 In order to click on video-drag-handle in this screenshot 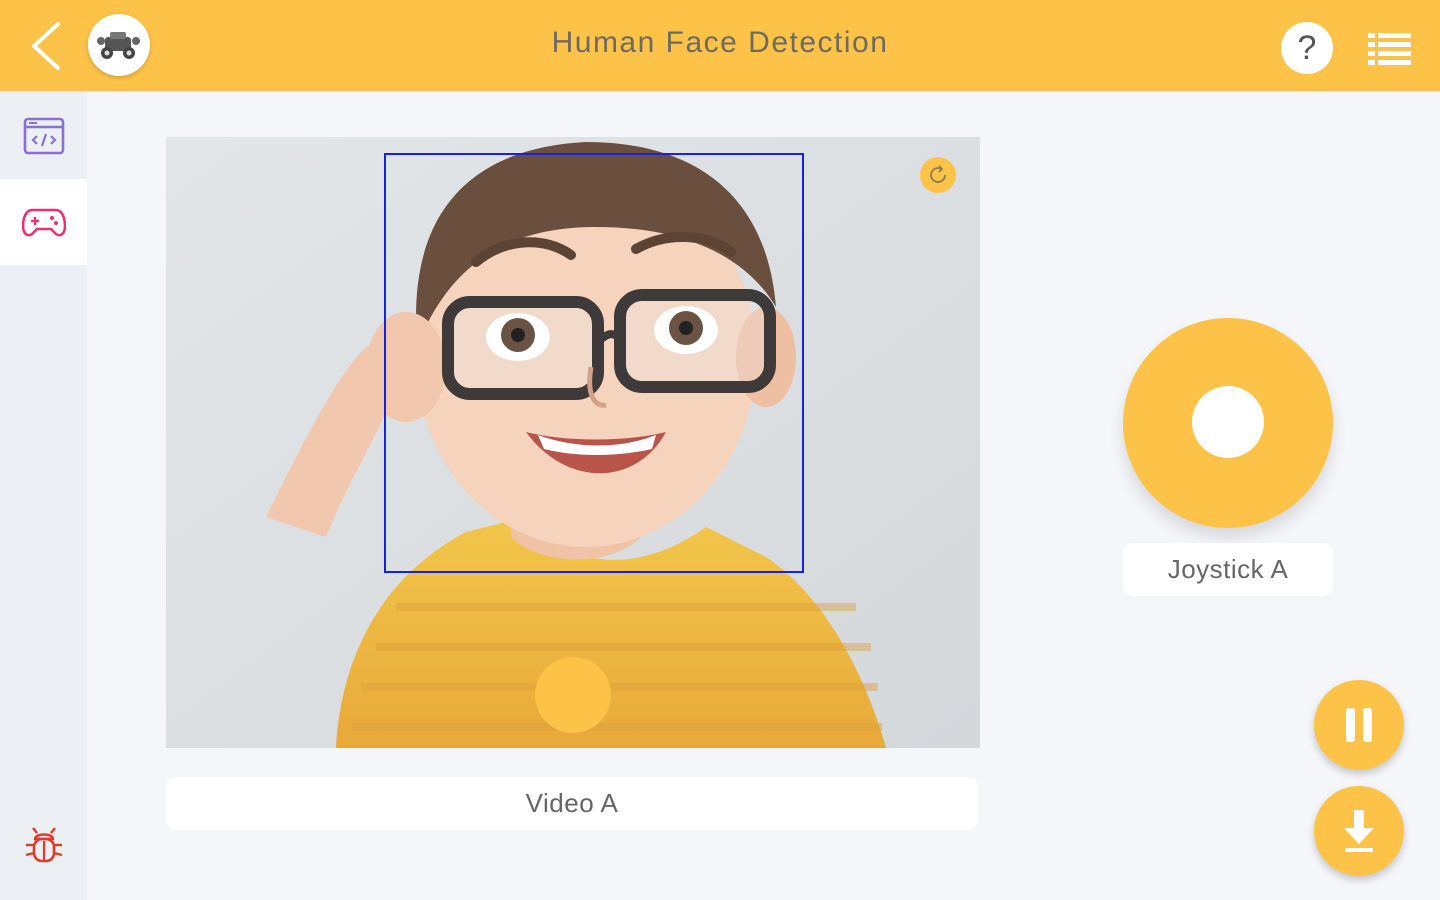, I will do `click(573, 695)`.